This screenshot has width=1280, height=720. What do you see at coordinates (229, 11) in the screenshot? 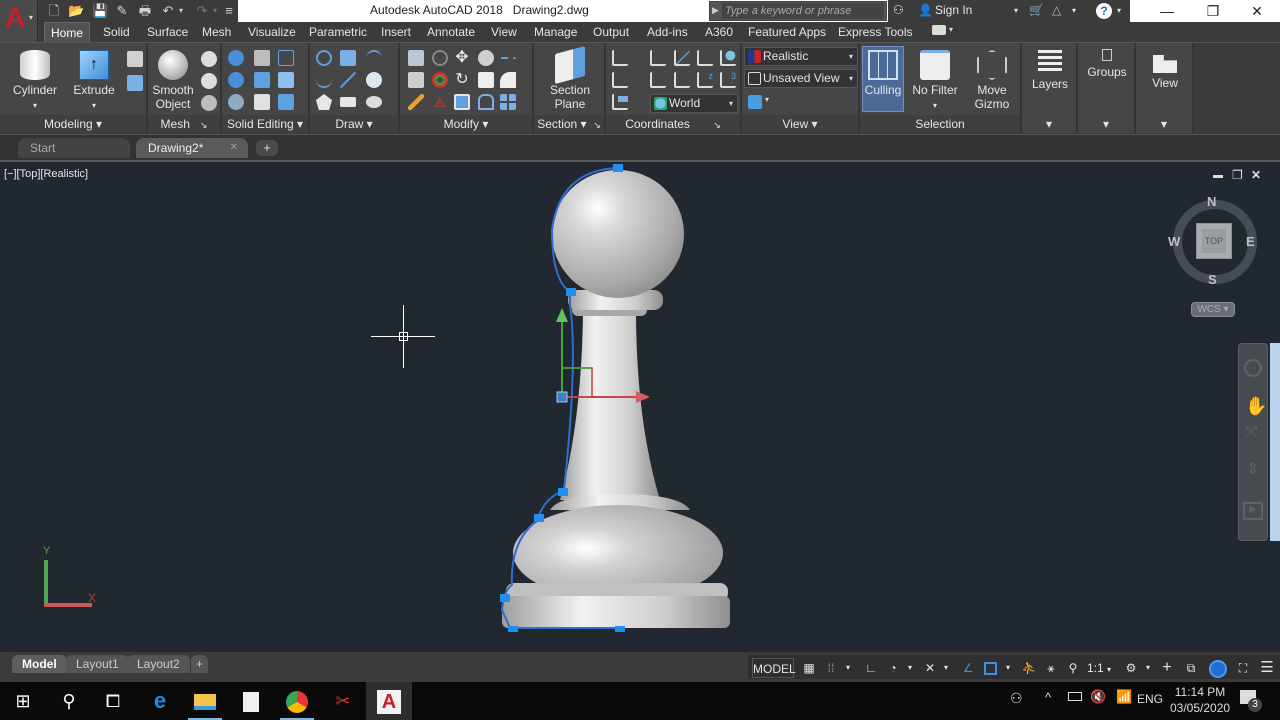
I see `customize-toolbar-icon: ≡` at bounding box center [229, 11].